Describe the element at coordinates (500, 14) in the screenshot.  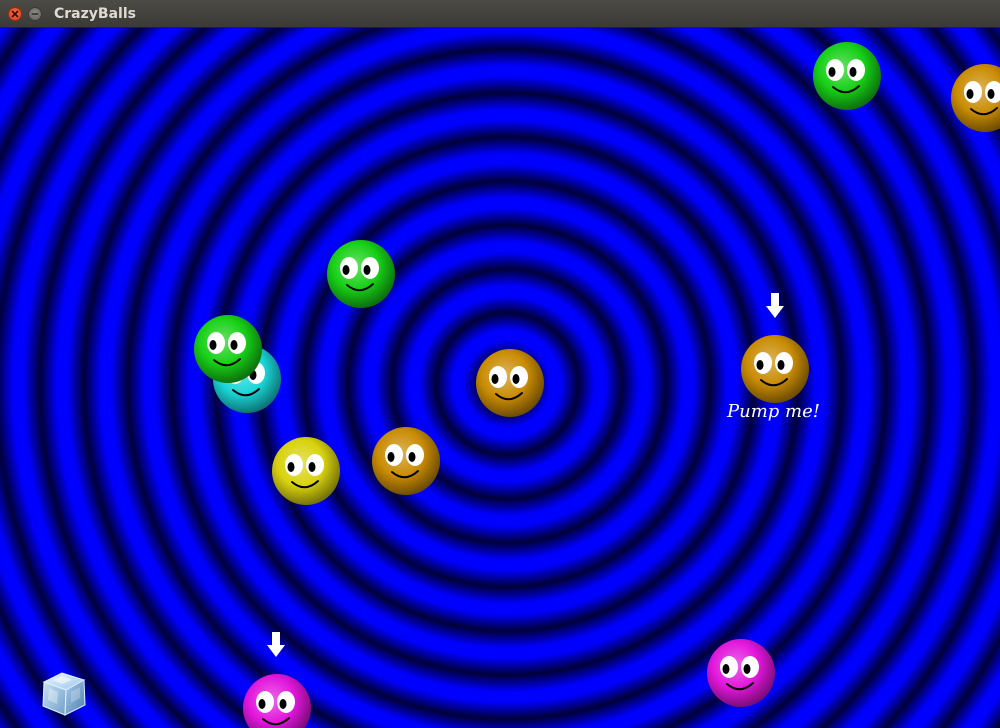
I see `window-titlebar: CrazyBalls` at that location.